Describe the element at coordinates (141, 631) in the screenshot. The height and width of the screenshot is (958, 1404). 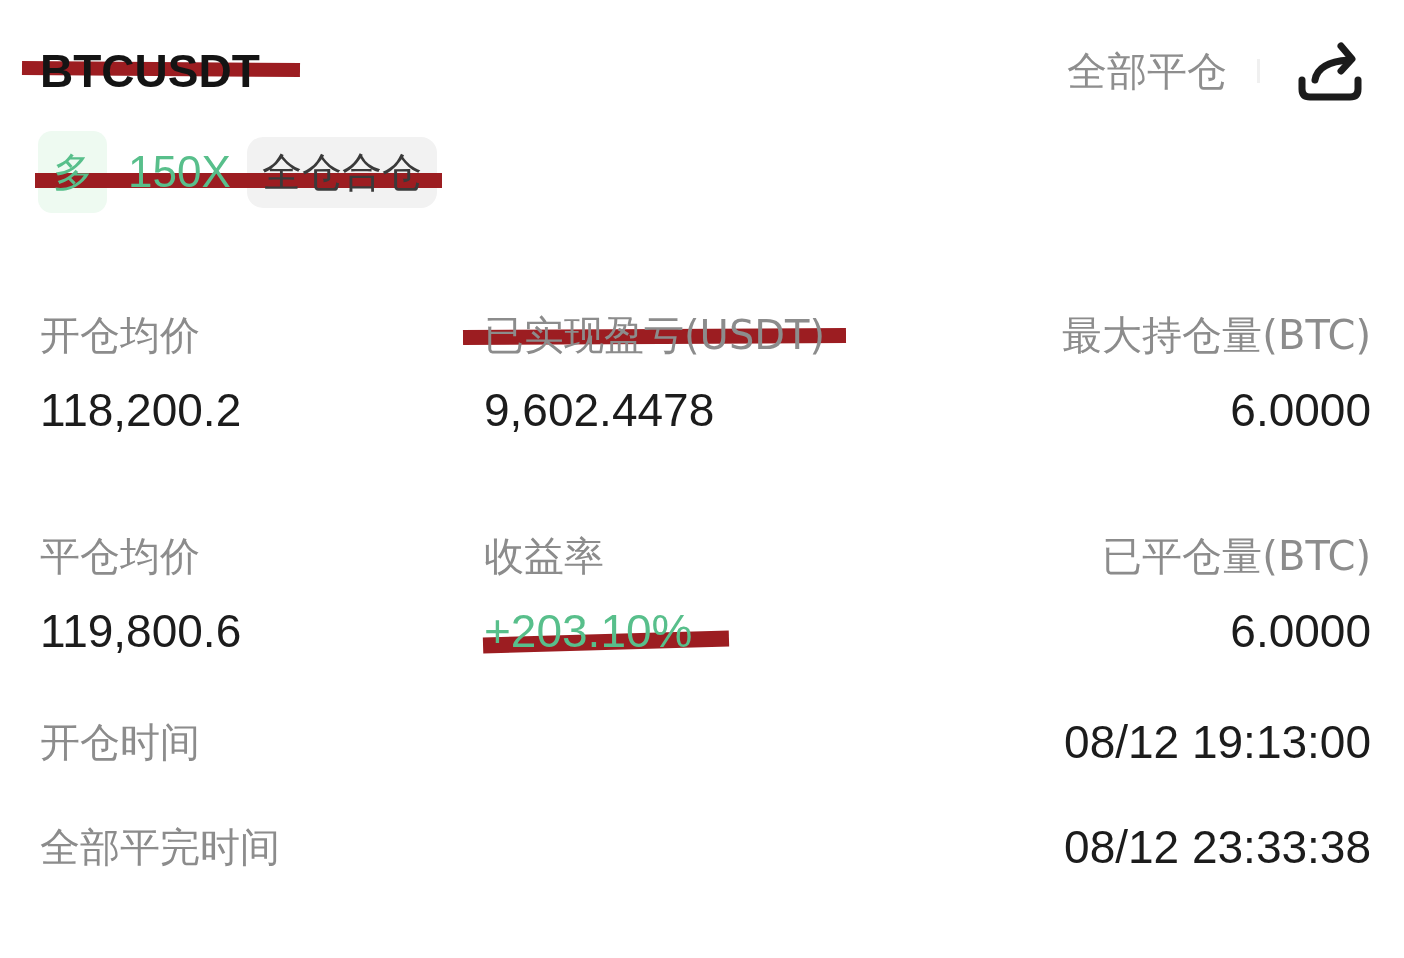
I see `stat-value: 119,800.6` at that location.